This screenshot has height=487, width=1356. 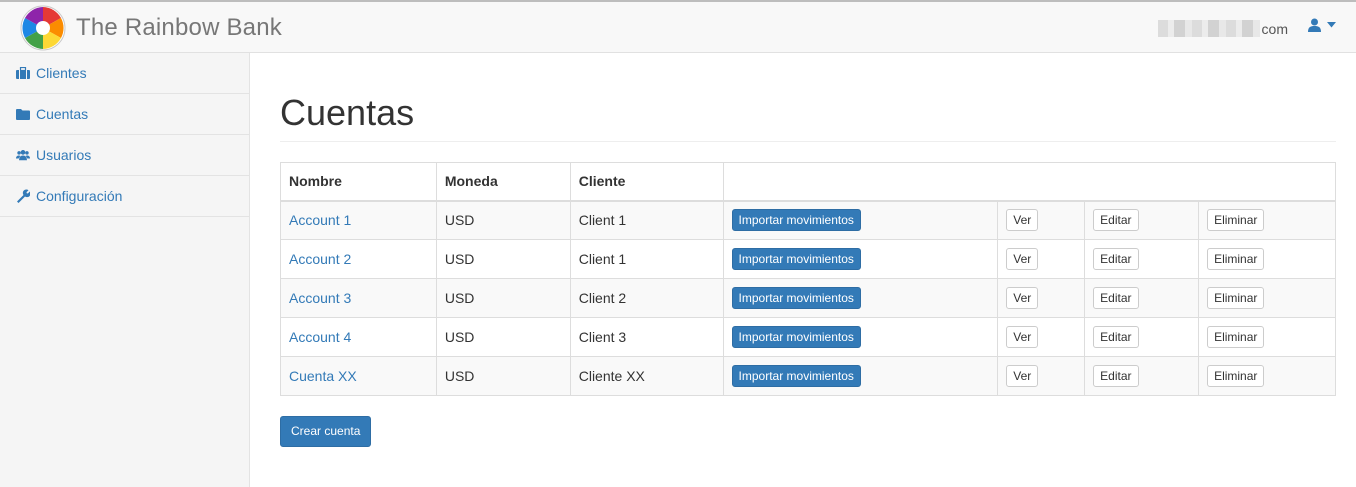 I want to click on sidebar-item-label: Cuentas, so click(x=62, y=114).